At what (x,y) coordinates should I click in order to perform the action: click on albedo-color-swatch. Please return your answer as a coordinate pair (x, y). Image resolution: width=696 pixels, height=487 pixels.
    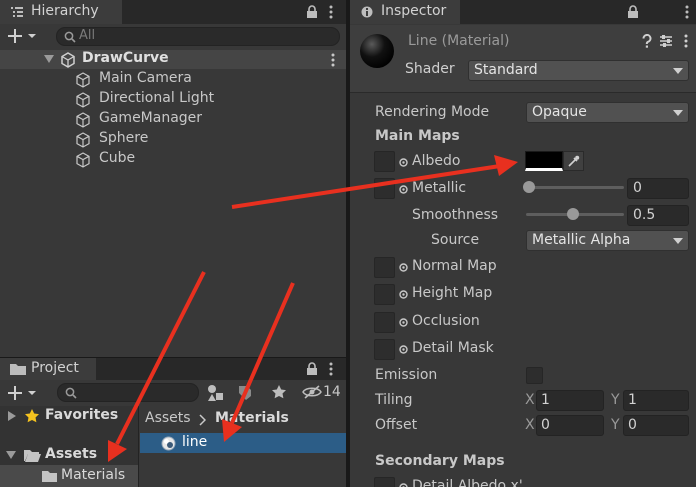
    Looking at the image, I should click on (544, 161).